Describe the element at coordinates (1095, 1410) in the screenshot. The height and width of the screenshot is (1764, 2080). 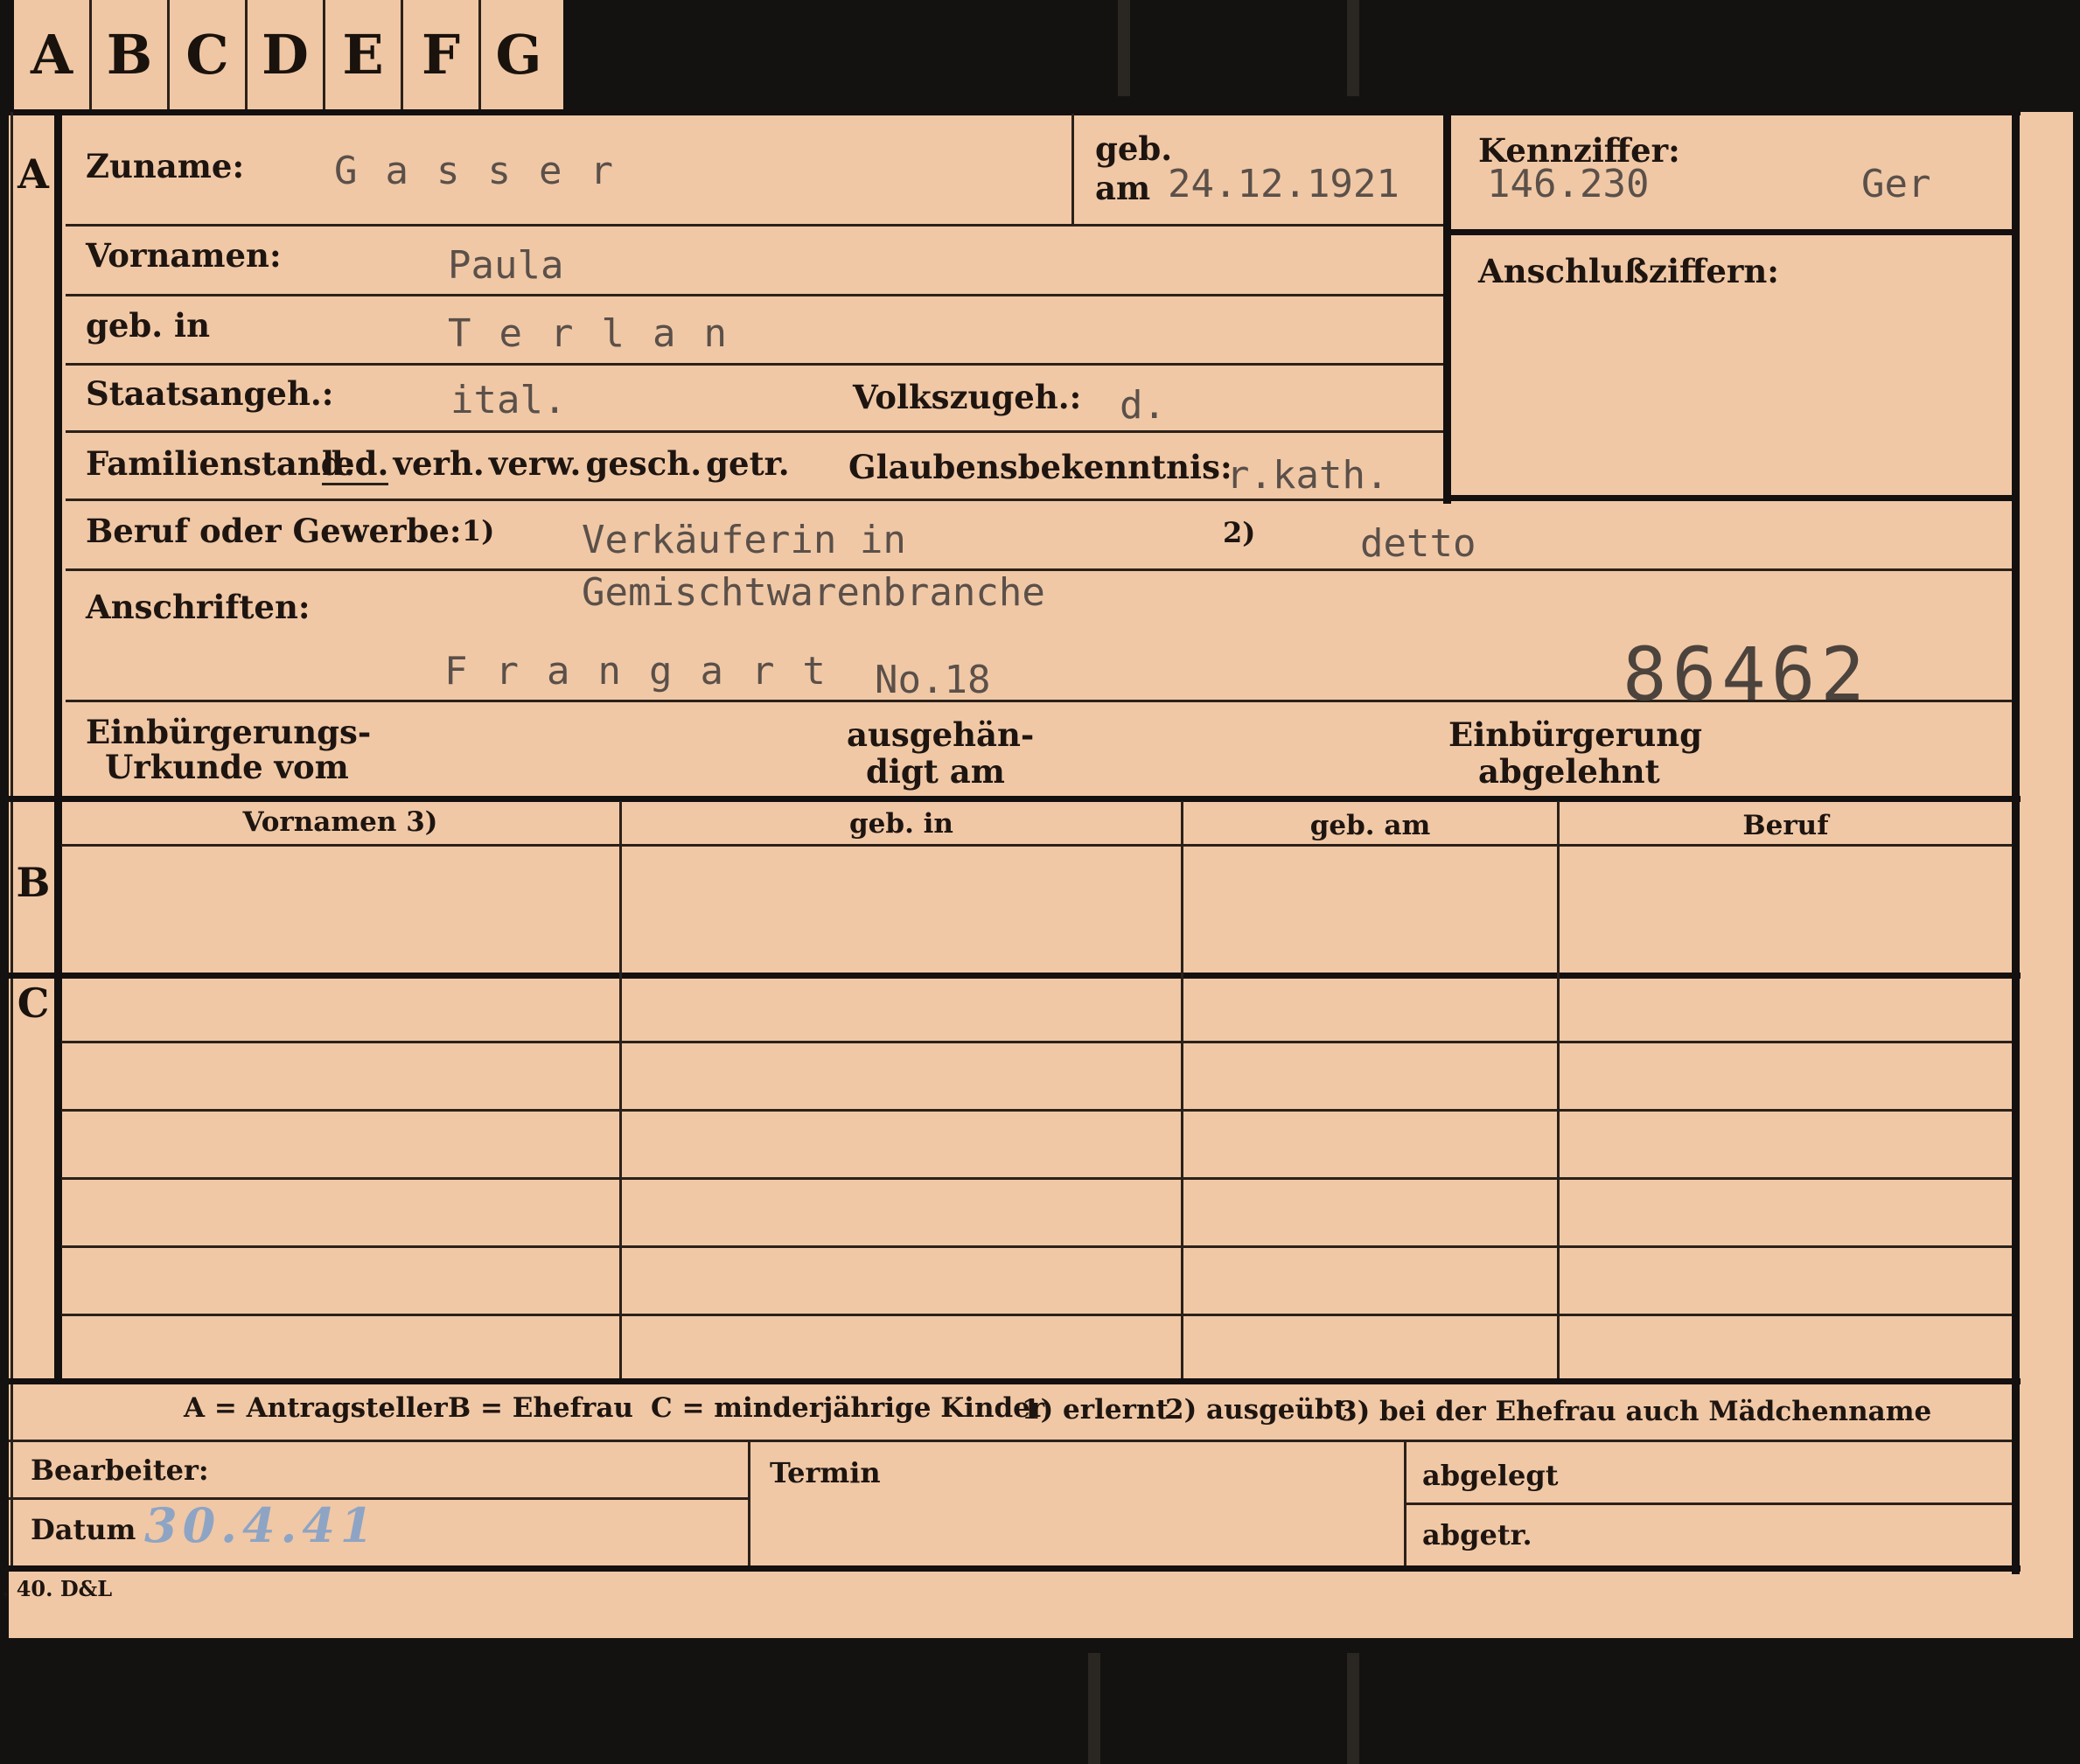
I see `legend-note-1: 1) erlernt` at that location.